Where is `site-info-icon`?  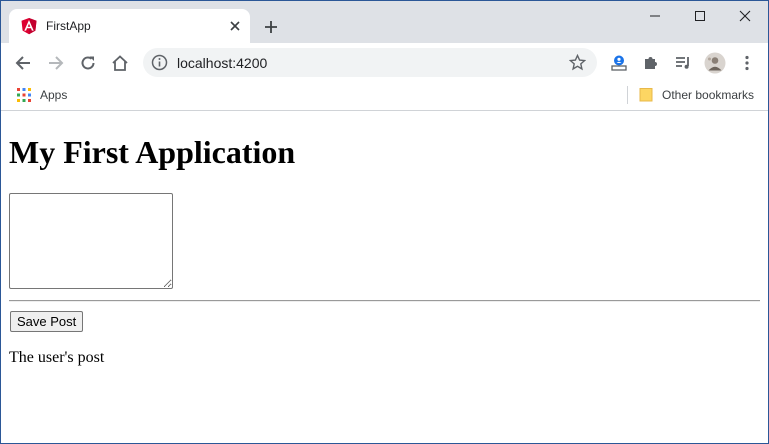 site-info-icon is located at coordinates (159, 62).